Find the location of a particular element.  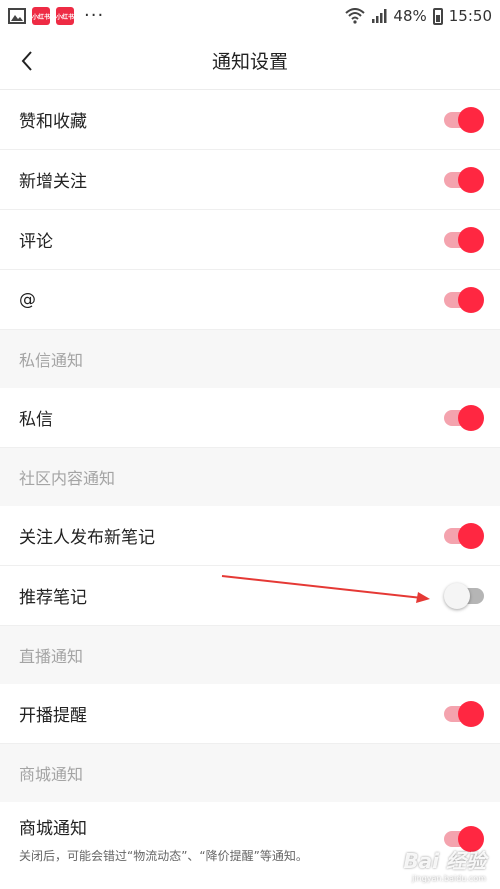

setting-label: @ is located at coordinates (27, 299).